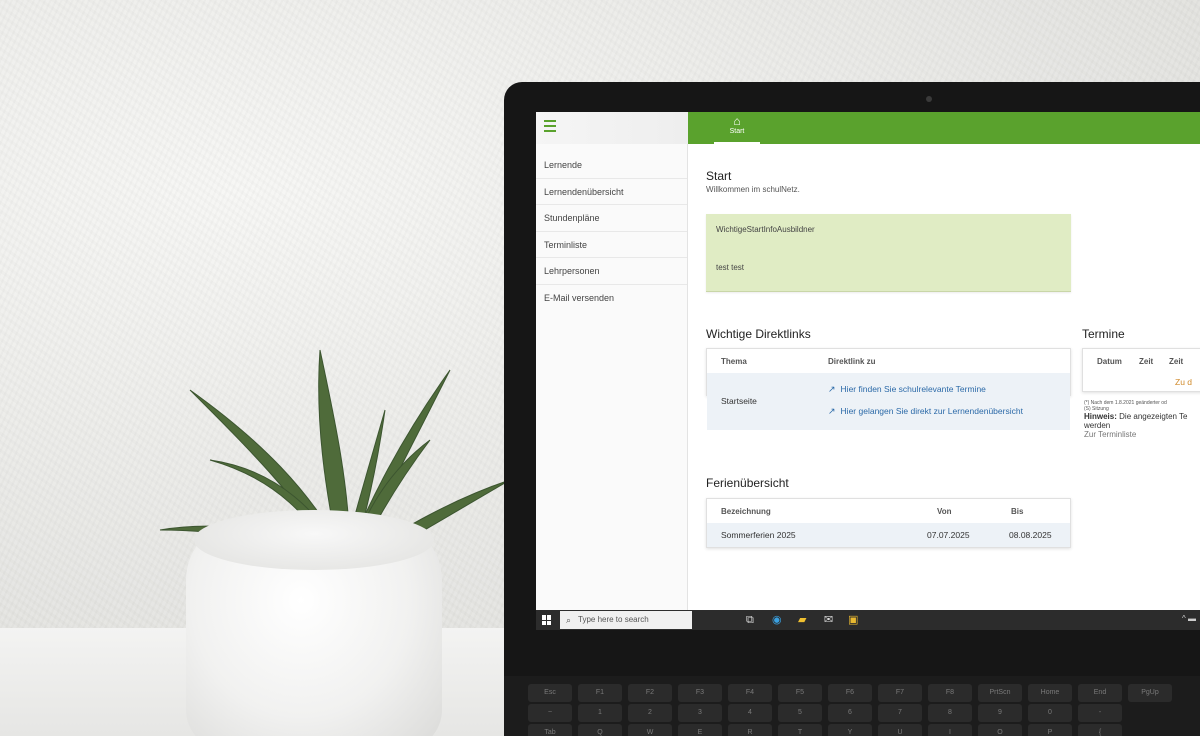  I want to click on key: F8, so click(950, 693).